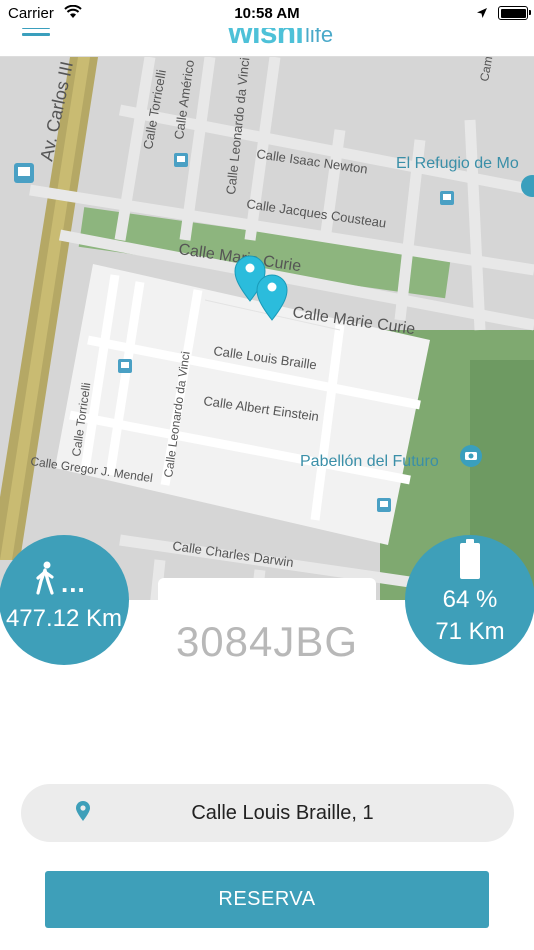 This screenshot has width=534, height=950. What do you see at coordinates (282, 813) in the screenshot?
I see `address-text: Calle Louis Braille, 1` at bounding box center [282, 813].